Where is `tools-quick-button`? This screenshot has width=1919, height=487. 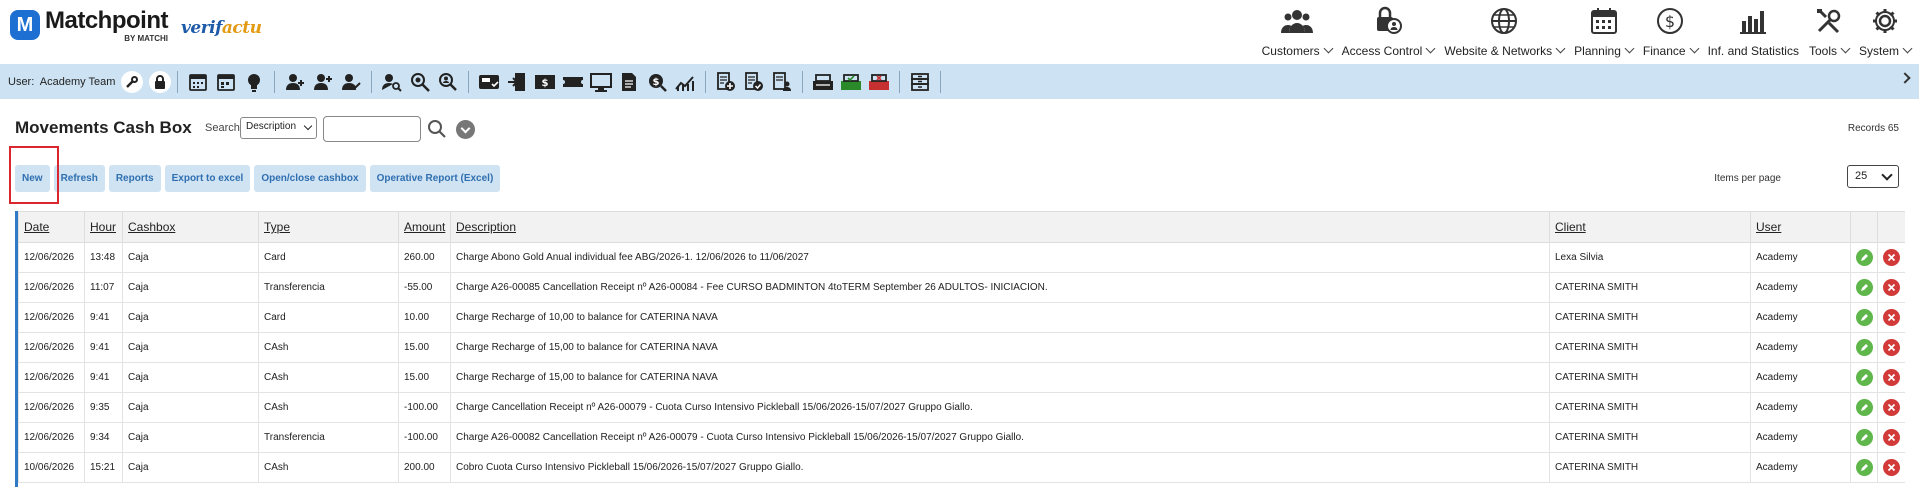
tools-quick-button is located at coordinates (132, 81).